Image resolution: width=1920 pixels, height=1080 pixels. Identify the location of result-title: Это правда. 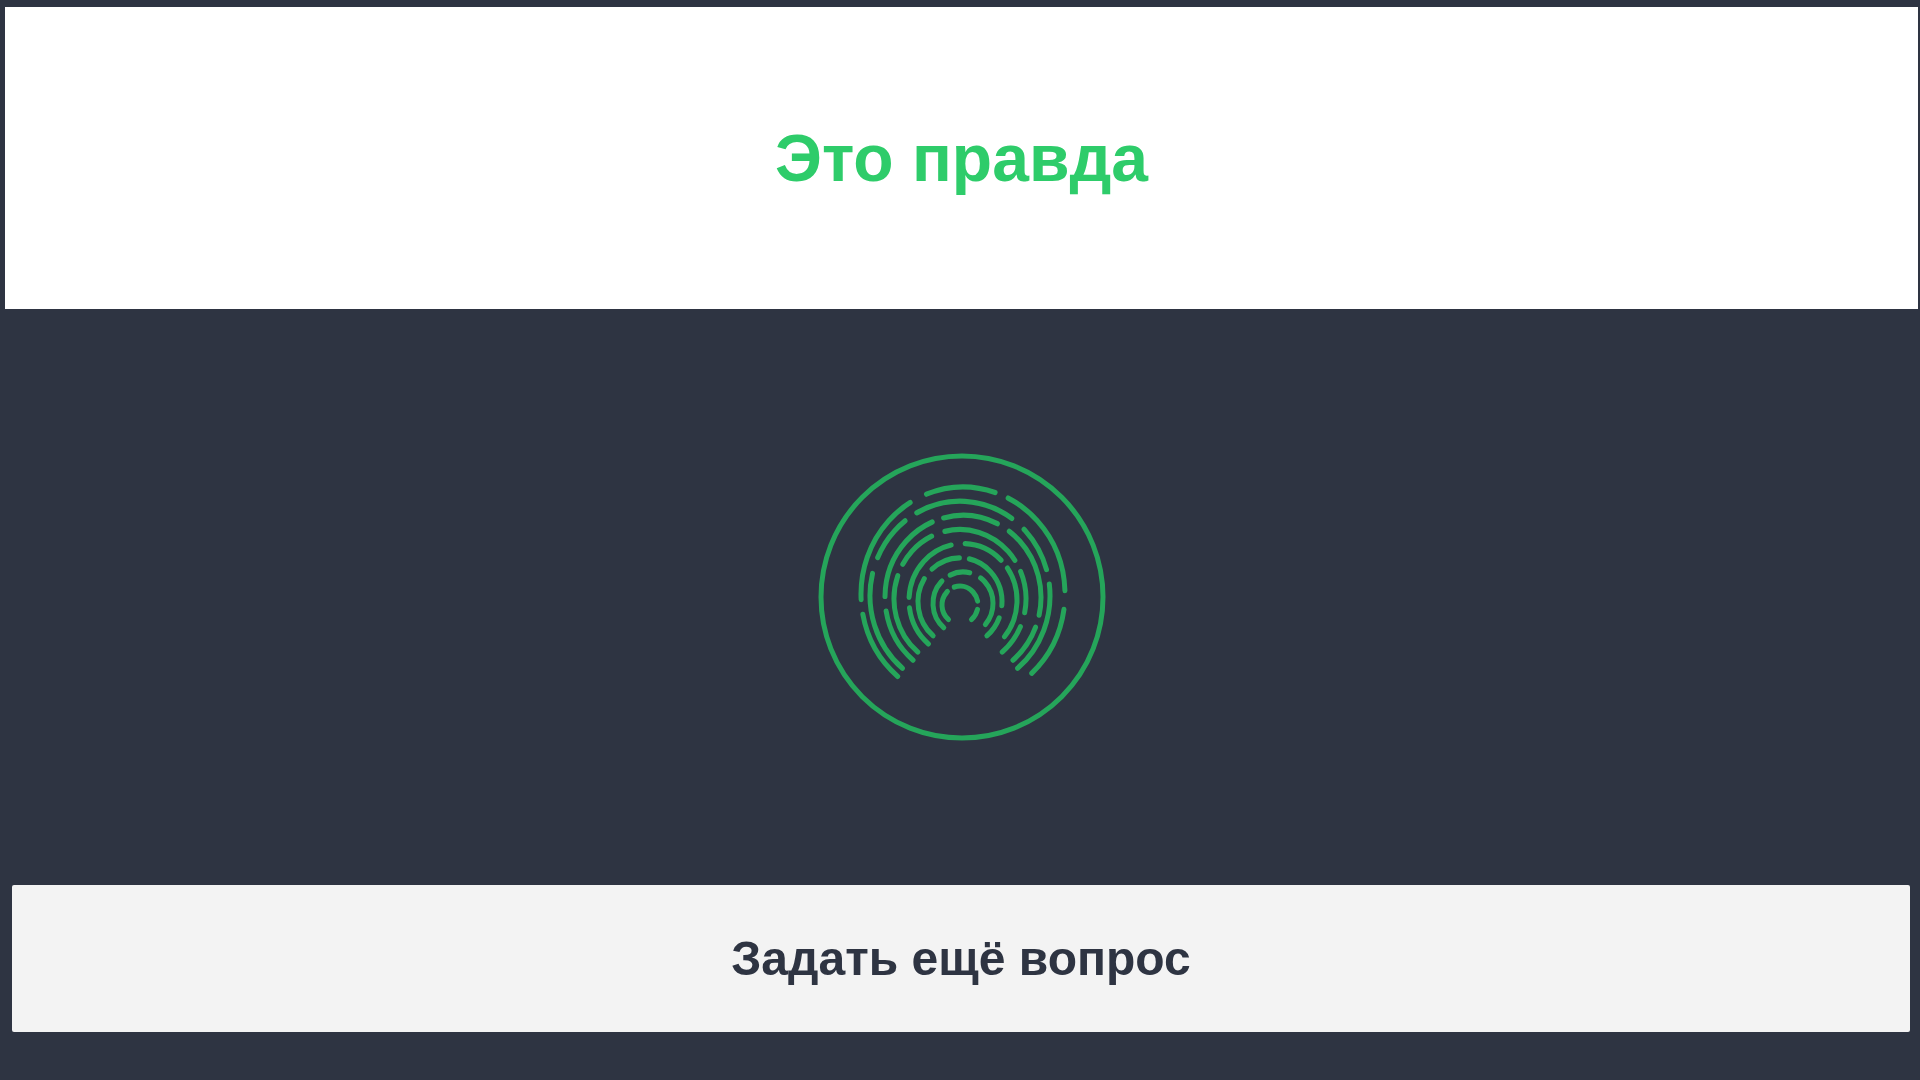
(961, 158).